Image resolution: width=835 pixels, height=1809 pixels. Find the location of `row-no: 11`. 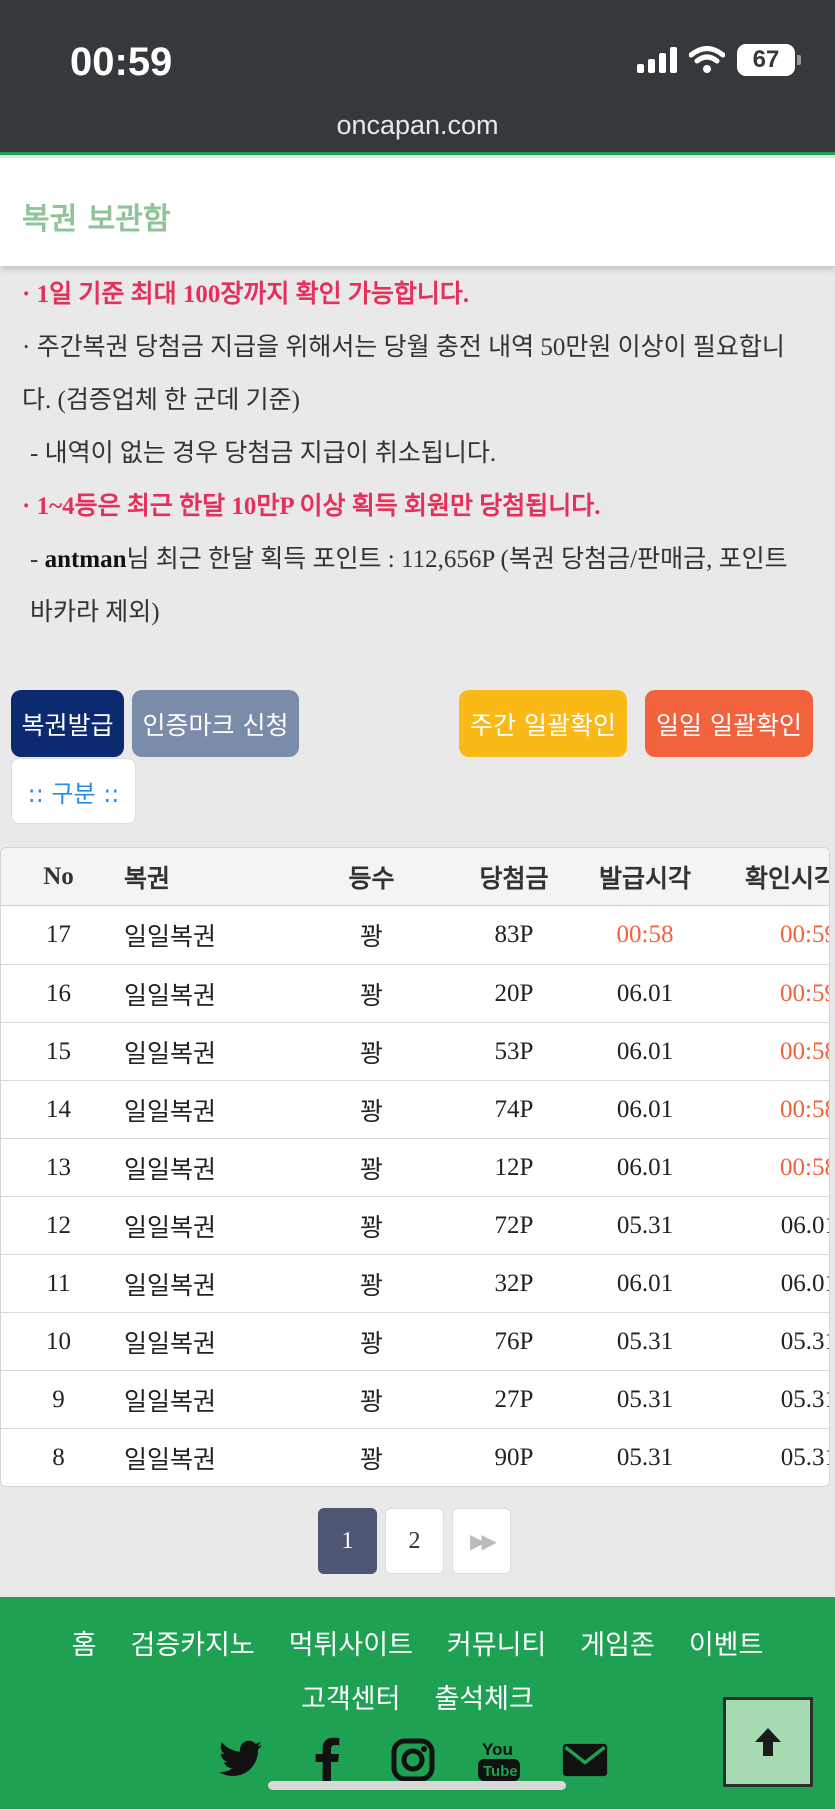

row-no: 11 is located at coordinates (58, 1283).